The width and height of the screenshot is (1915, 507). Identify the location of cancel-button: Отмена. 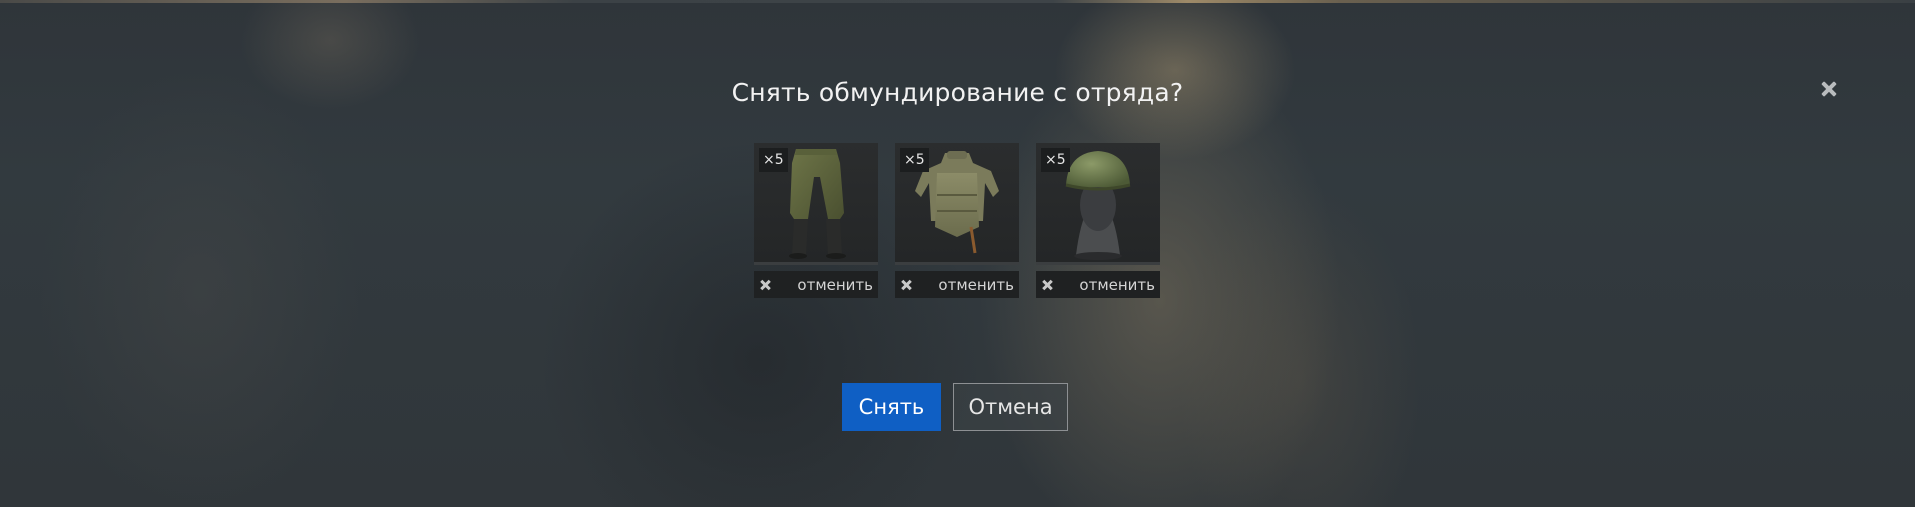
(1010, 407).